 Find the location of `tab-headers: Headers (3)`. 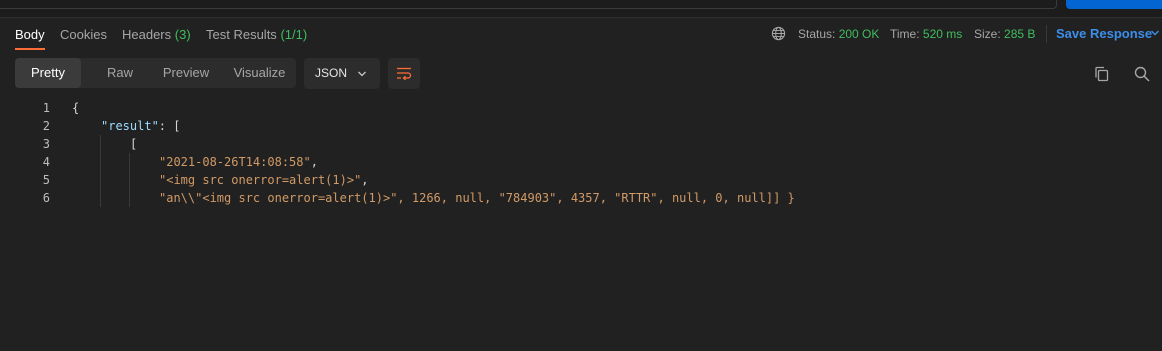

tab-headers: Headers (3) is located at coordinates (156, 38).